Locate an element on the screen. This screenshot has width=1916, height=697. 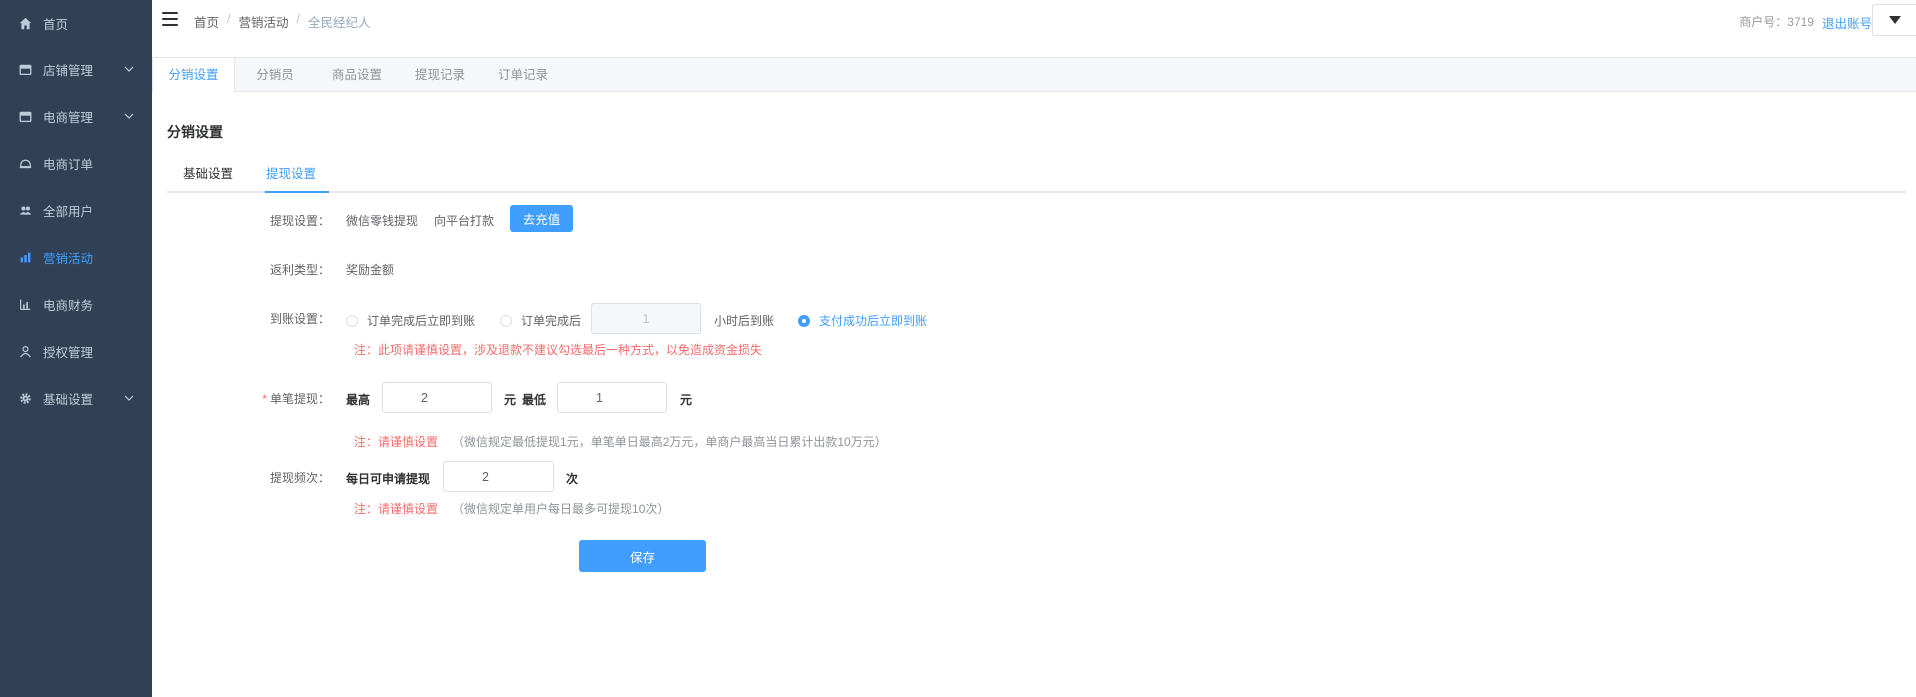
single-withdraw-label-text: 单笔提现： is located at coordinates (299, 399).